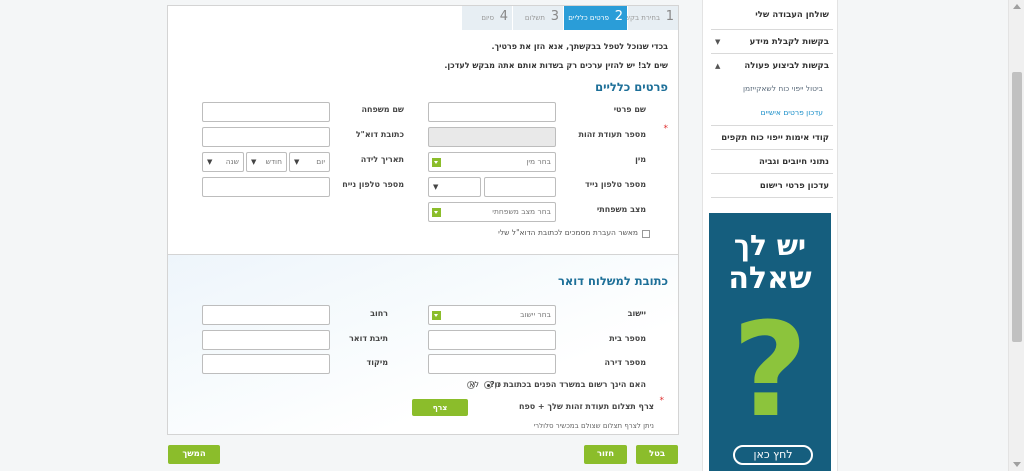  I want to click on apartment-label: מספר דירה, so click(625, 362).